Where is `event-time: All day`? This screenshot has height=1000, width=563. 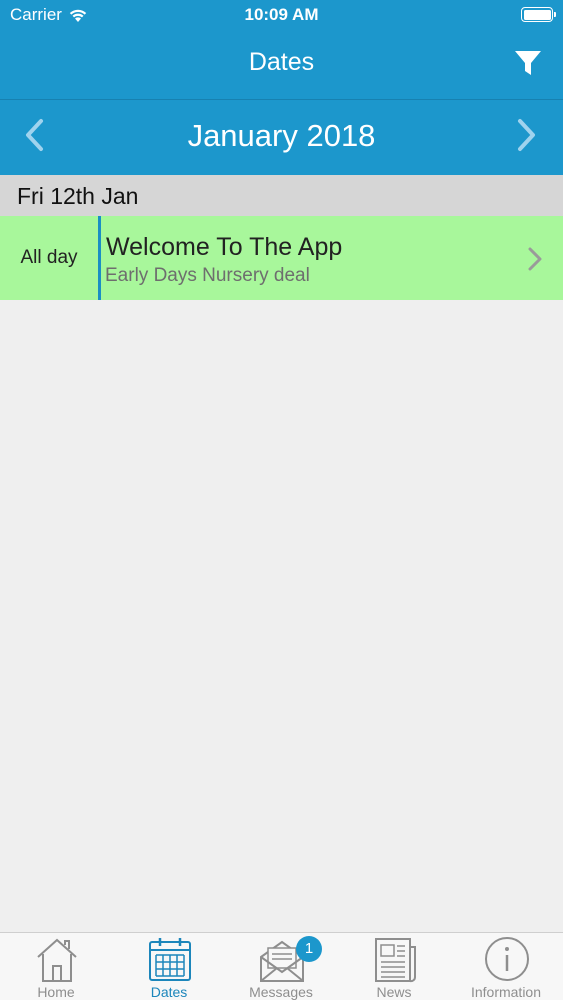 event-time: All day is located at coordinates (49, 257).